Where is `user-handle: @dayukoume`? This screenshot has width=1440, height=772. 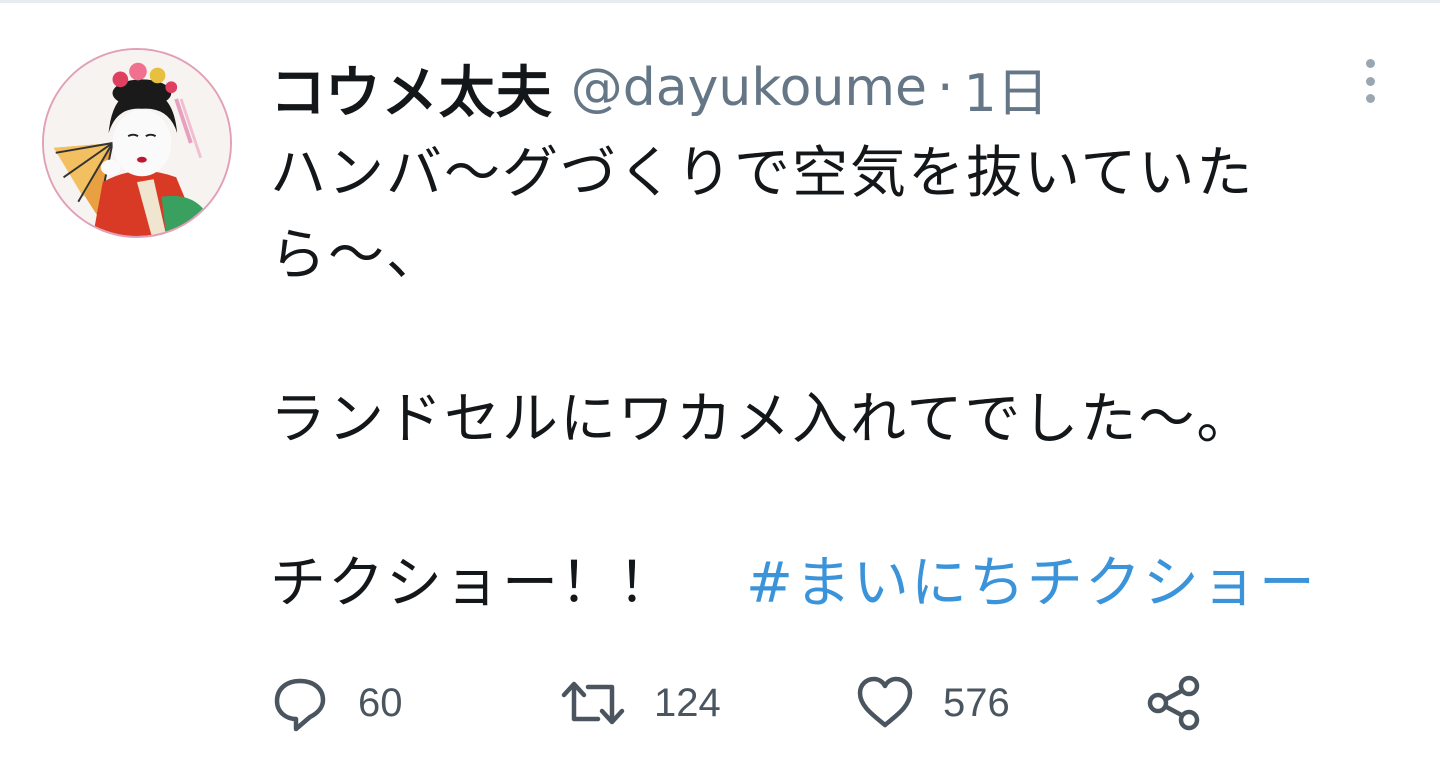
user-handle: @dayukoume is located at coordinates (749, 88).